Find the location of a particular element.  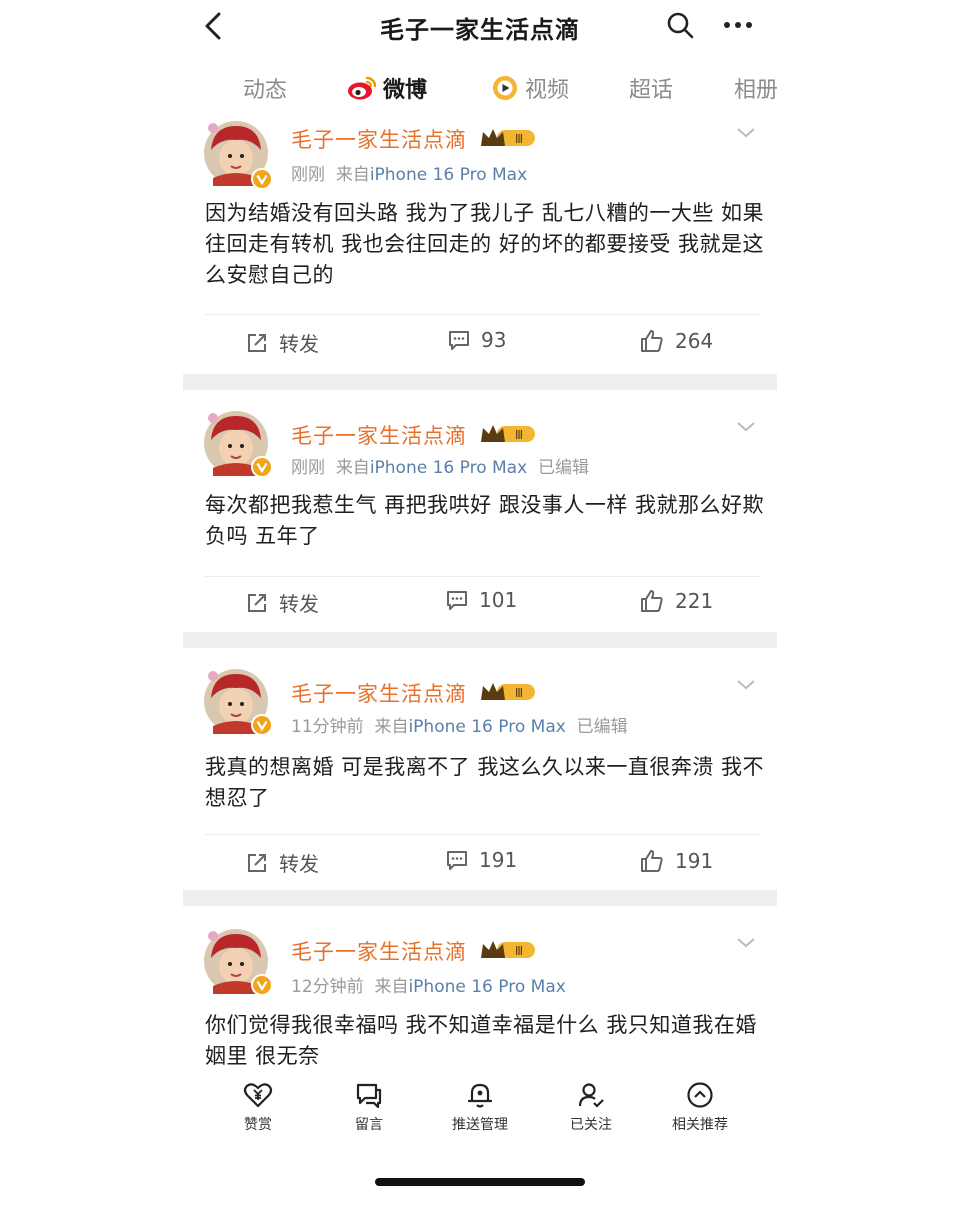

chevron-up-circle-icon is located at coordinates (700, 1095).